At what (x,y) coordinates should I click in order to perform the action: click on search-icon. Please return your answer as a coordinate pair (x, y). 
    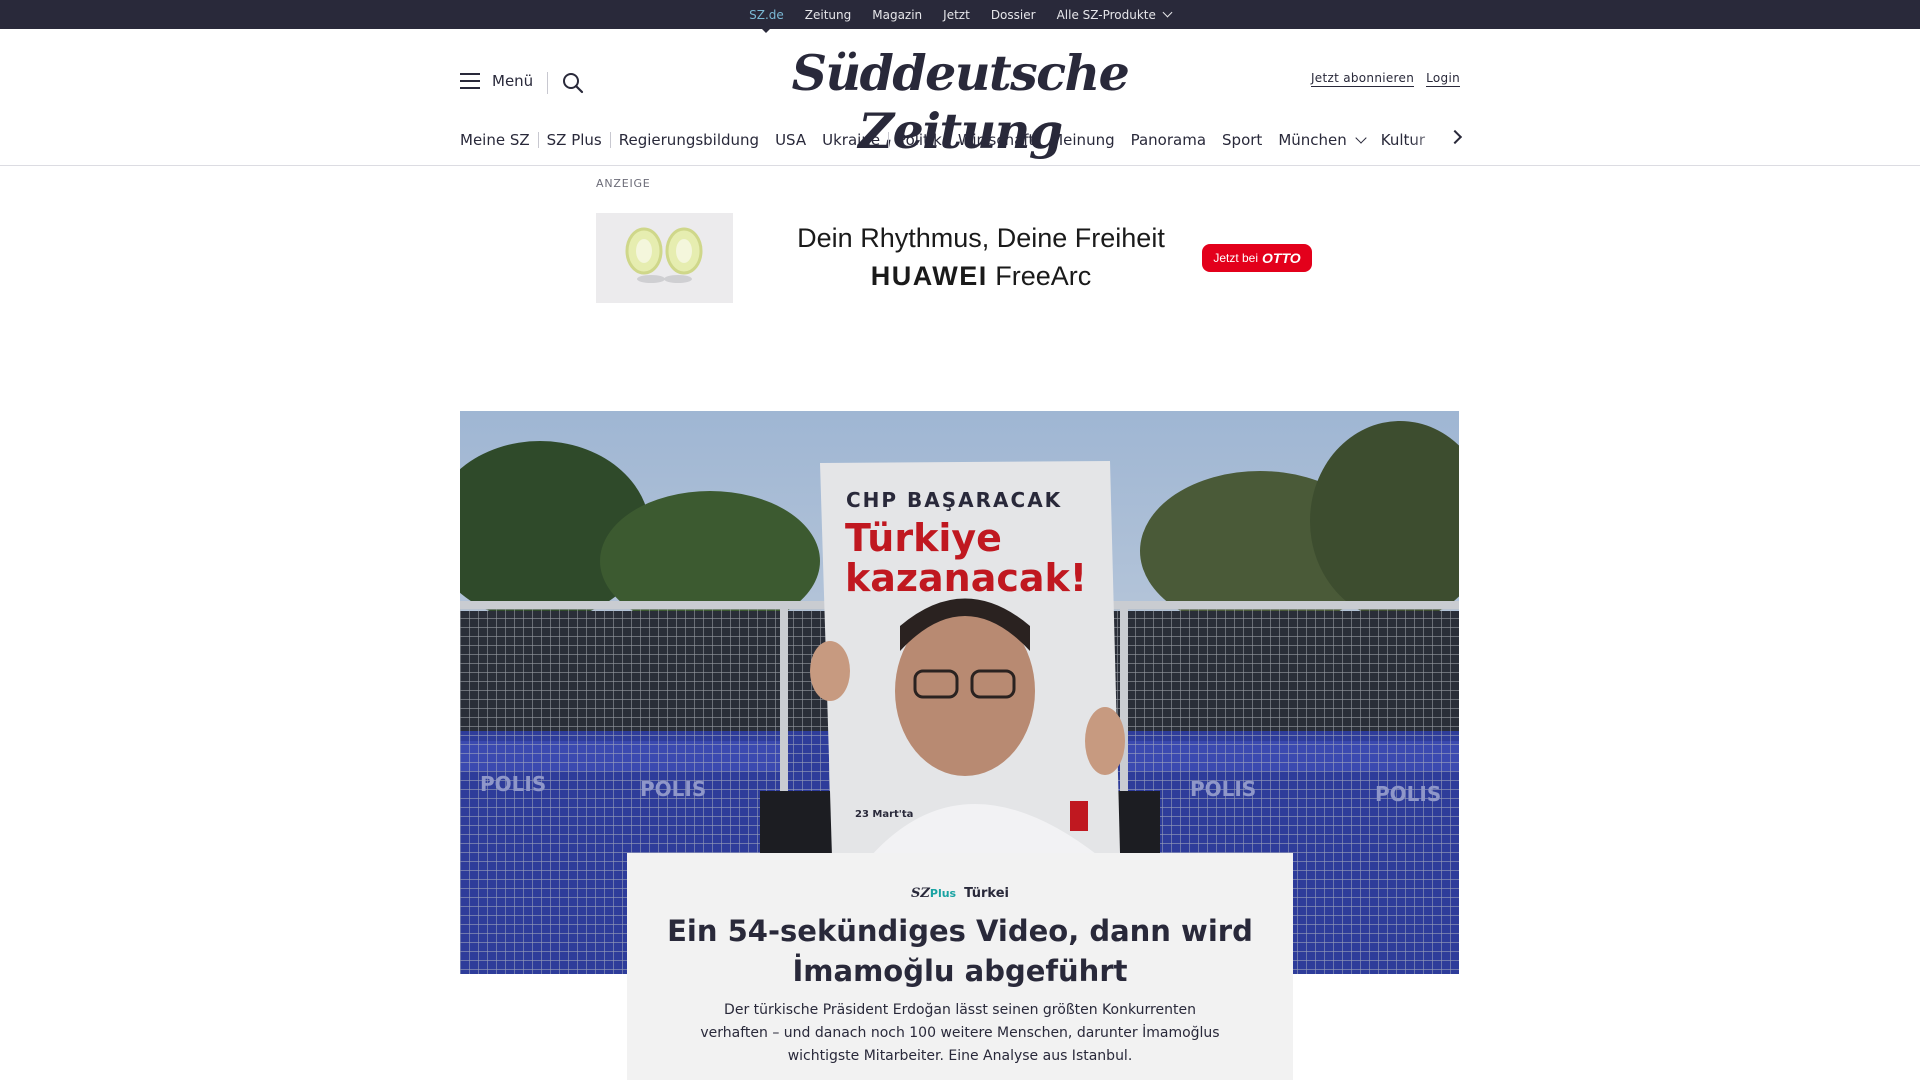
    Looking at the image, I should click on (573, 83).